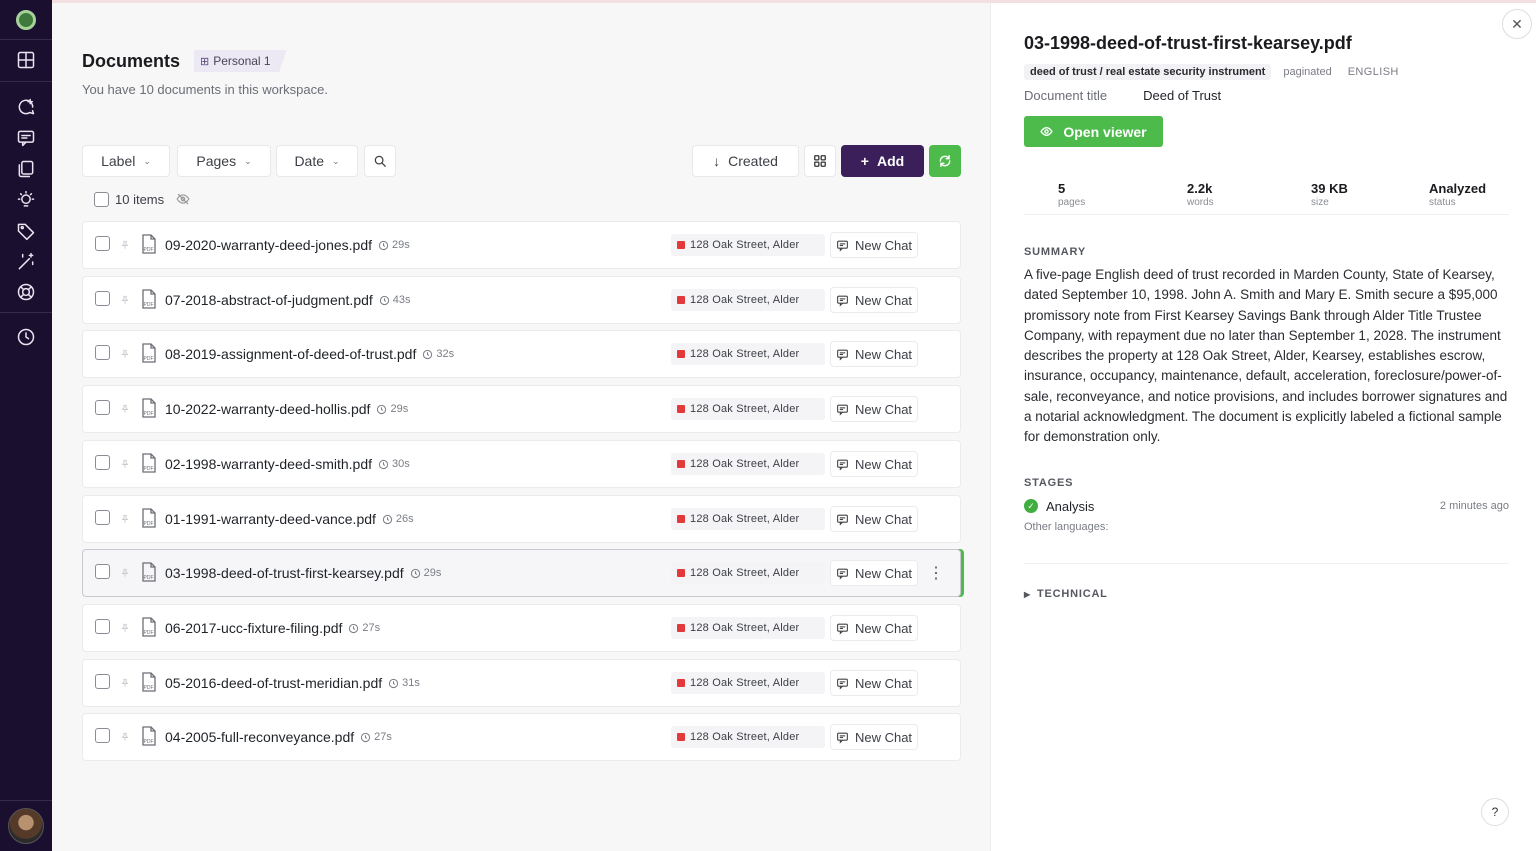 The height and width of the screenshot is (851, 1536). I want to click on magic-wand-icon, so click(26, 262).